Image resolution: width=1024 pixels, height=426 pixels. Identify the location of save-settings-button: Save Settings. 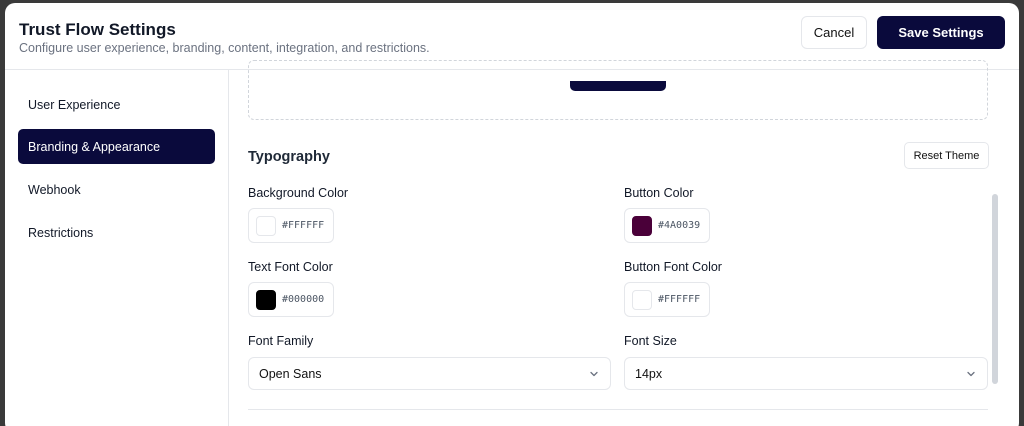
(941, 32).